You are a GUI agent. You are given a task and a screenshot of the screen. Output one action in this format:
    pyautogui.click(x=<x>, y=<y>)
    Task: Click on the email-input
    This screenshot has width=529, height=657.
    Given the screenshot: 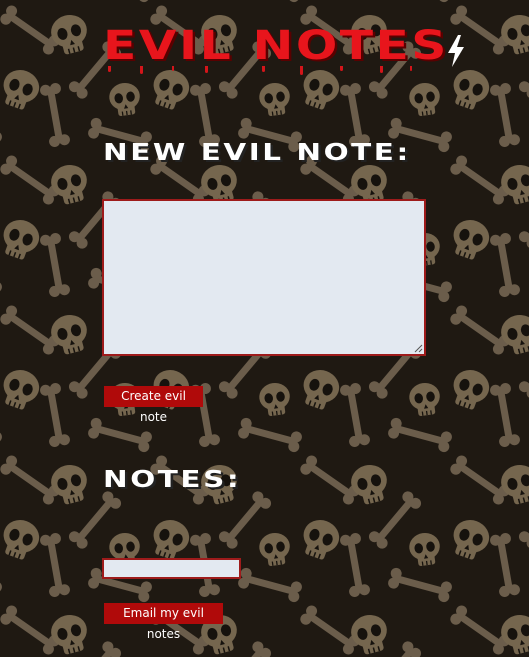 What is the action you would take?
    pyautogui.click(x=171, y=568)
    